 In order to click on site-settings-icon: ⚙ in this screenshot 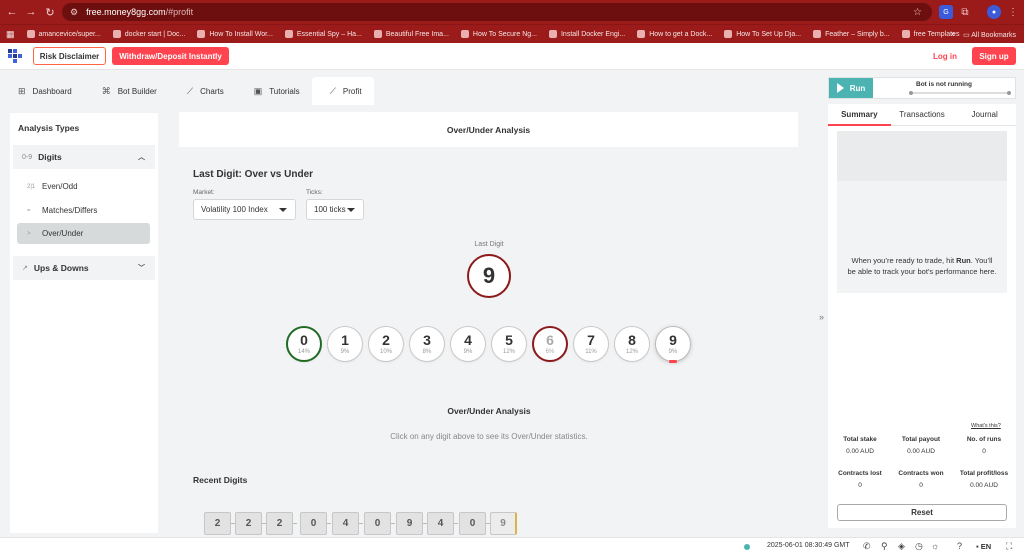, I will do `click(74, 12)`.